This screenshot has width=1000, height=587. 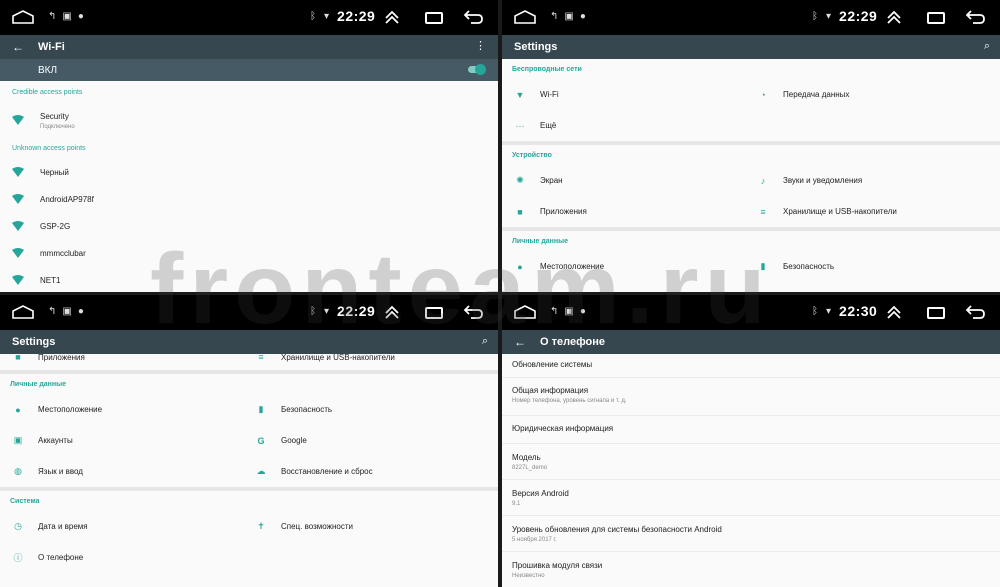 I want to click on settings-row: ▼ Wi-Fi ◔ Передача данных, so click(x=751, y=94).